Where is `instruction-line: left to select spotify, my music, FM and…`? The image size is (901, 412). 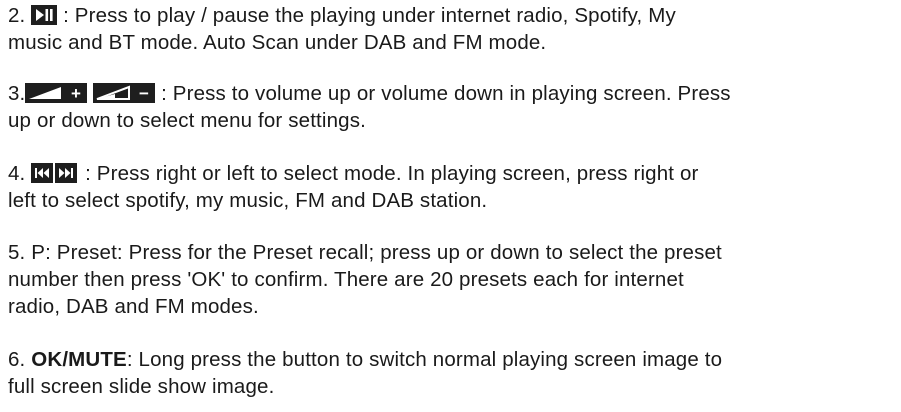 instruction-line: left to select spotify, my music, FM and… is located at coordinates (248, 200).